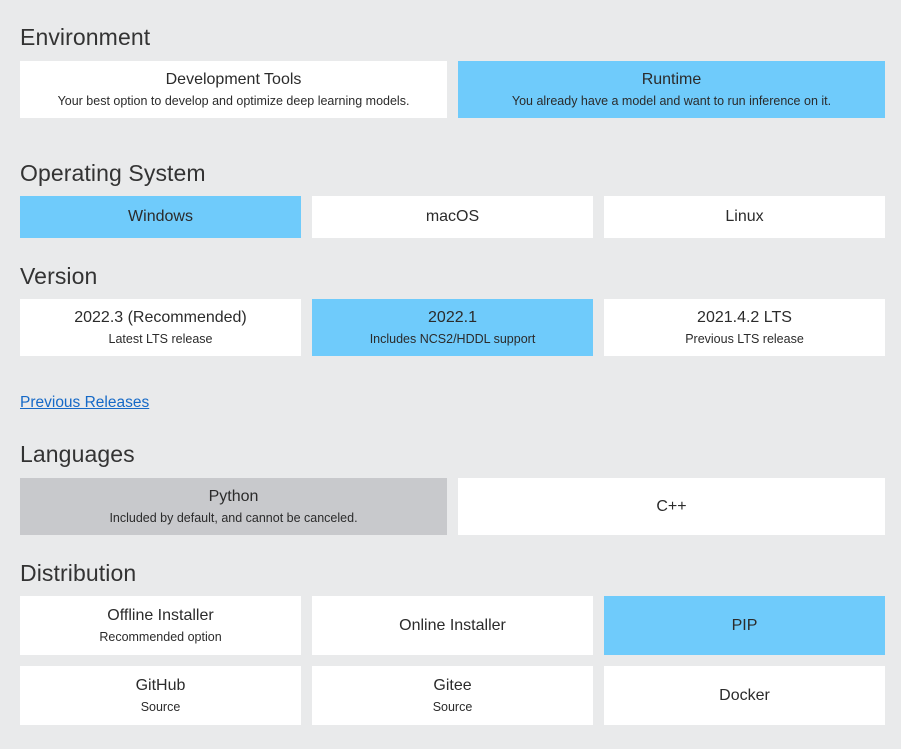 This screenshot has width=901, height=749. What do you see at coordinates (78, 573) in the screenshot?
I see `section-title-distribution: Distribution` at bounding box center [78, 573].